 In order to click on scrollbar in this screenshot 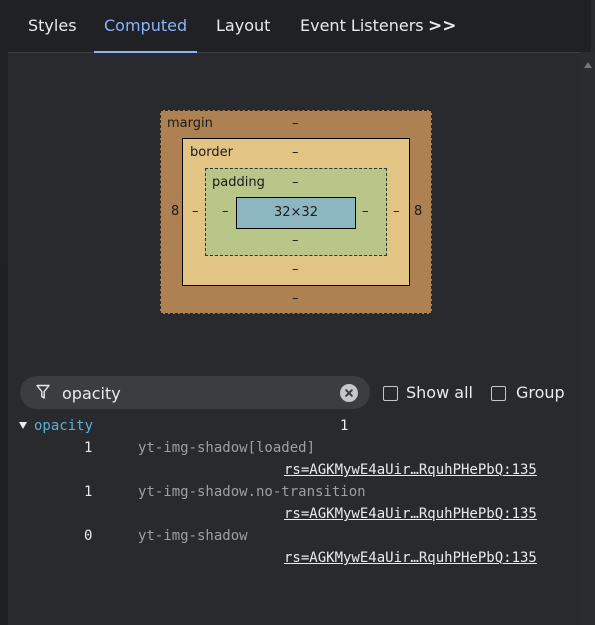, I will do `click(587, 338)`.